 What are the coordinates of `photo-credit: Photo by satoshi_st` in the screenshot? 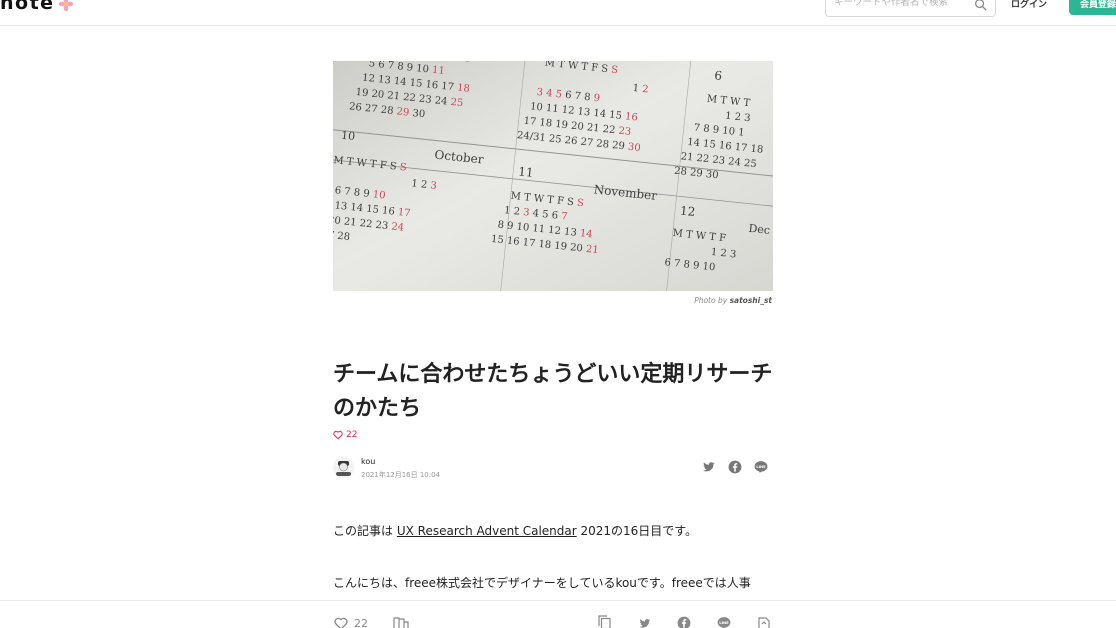 It's located at (686, 300).